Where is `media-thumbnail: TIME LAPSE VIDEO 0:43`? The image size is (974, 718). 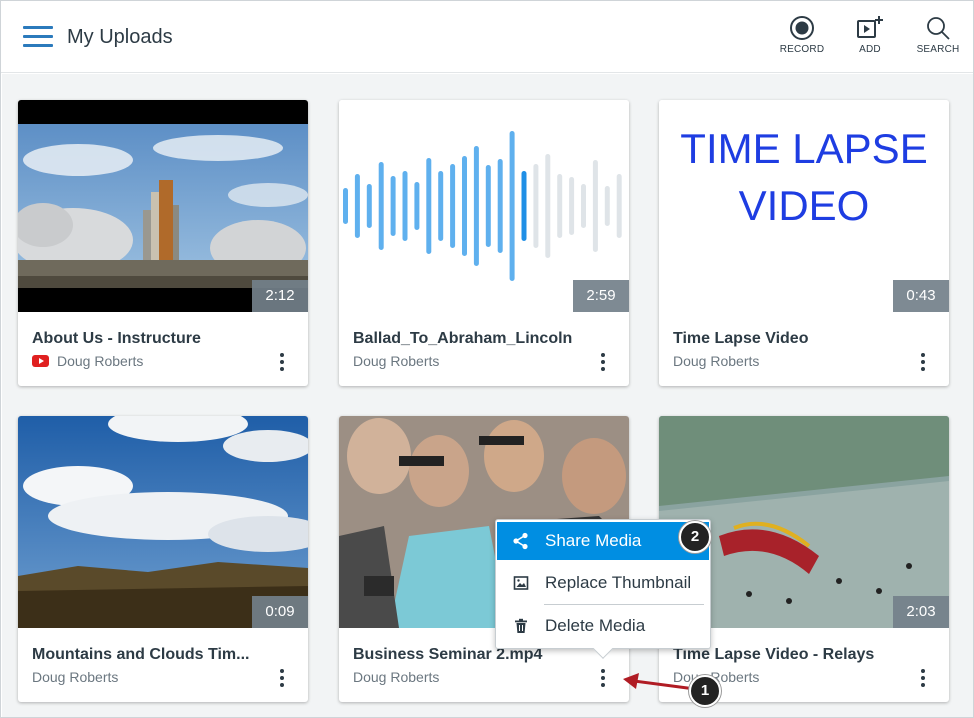
media-thumbnail: TIME LAPSE VIDEO 0:43 is located at coordinates (804, 206).